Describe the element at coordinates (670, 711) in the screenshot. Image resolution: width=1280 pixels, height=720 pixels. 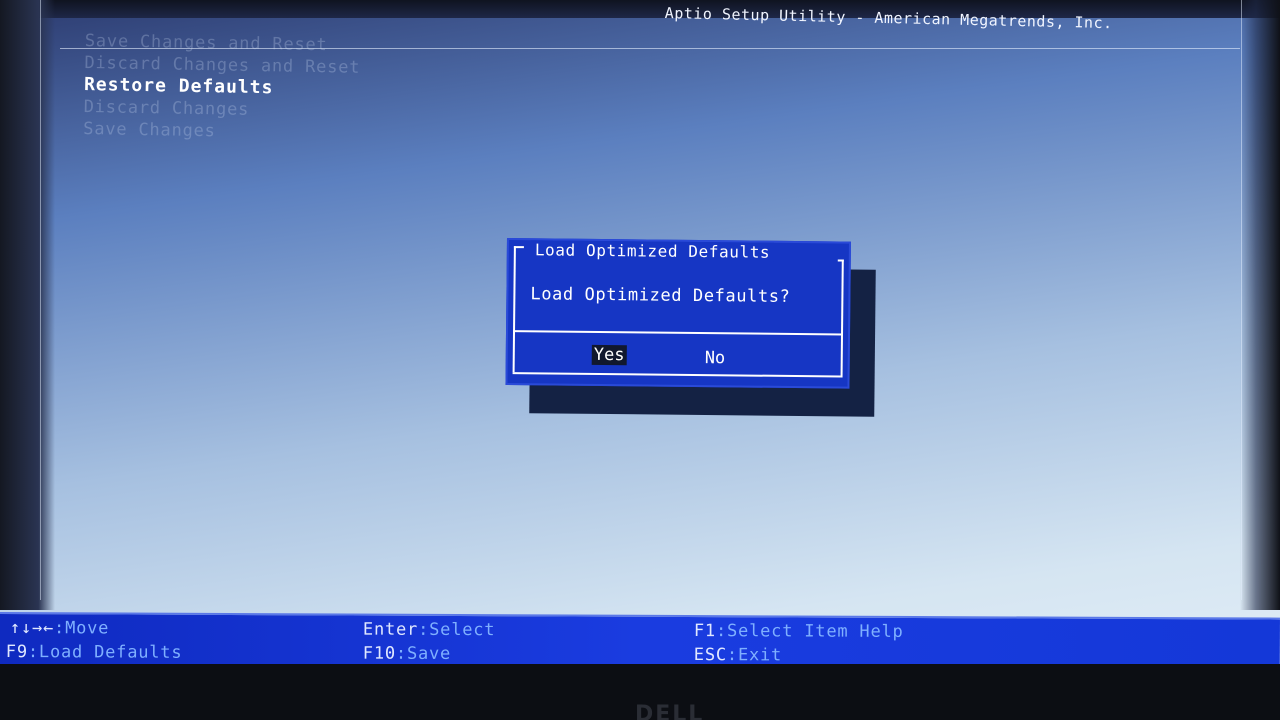
I see `dell-logo: DELL` at that location.